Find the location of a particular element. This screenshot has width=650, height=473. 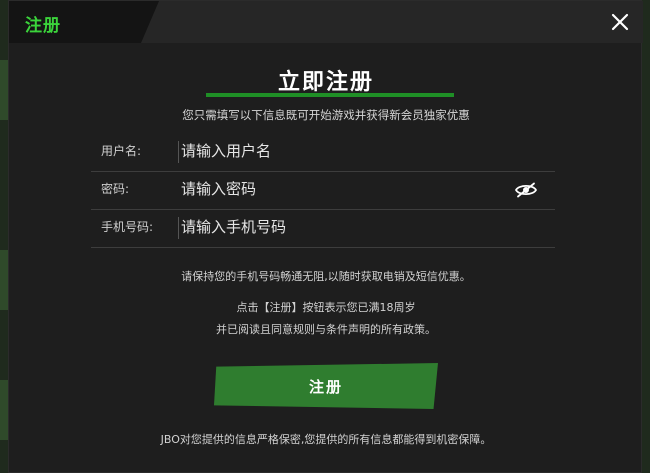

password-visibility-toggle is located at coordinates (526, 190).